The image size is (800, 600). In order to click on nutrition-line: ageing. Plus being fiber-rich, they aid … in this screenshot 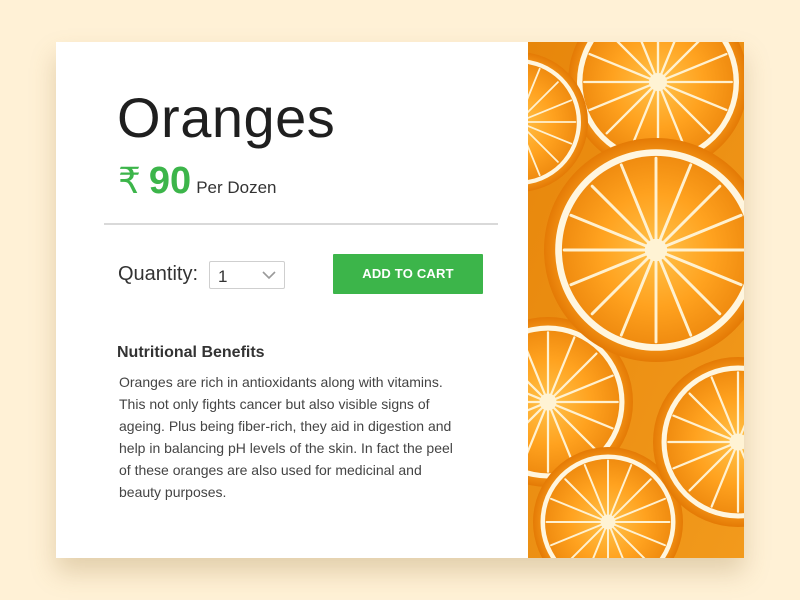, I will do `click(285, 426)`.